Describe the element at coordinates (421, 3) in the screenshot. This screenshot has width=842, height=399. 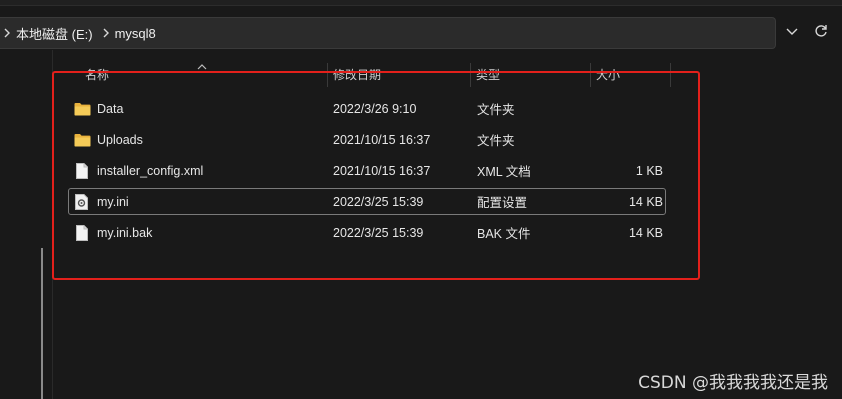
I see `window-top-edge` at that location.